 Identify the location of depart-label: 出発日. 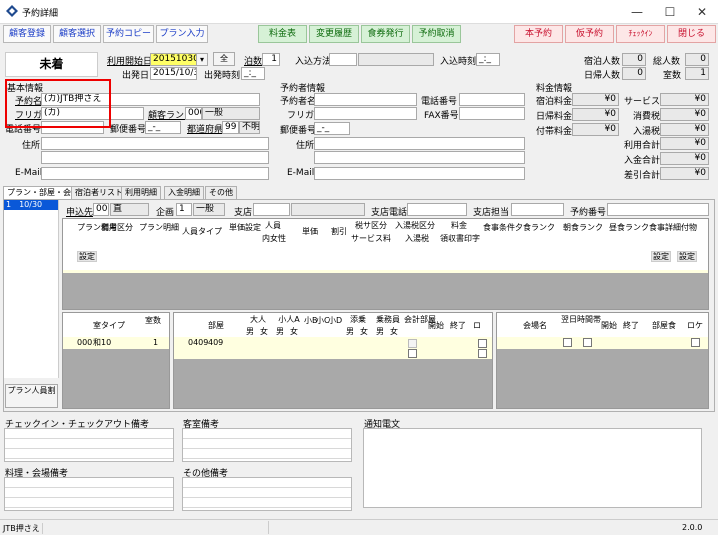
(136, 76).